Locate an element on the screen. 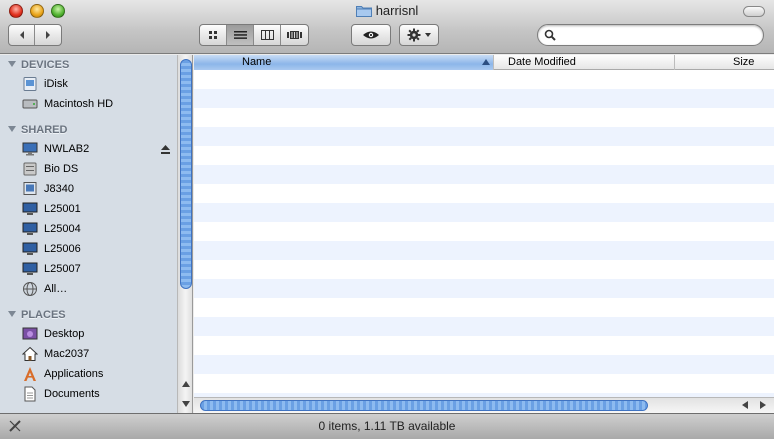  sidebar-item-l25001: L25001 is located at coordinates (99, 209).